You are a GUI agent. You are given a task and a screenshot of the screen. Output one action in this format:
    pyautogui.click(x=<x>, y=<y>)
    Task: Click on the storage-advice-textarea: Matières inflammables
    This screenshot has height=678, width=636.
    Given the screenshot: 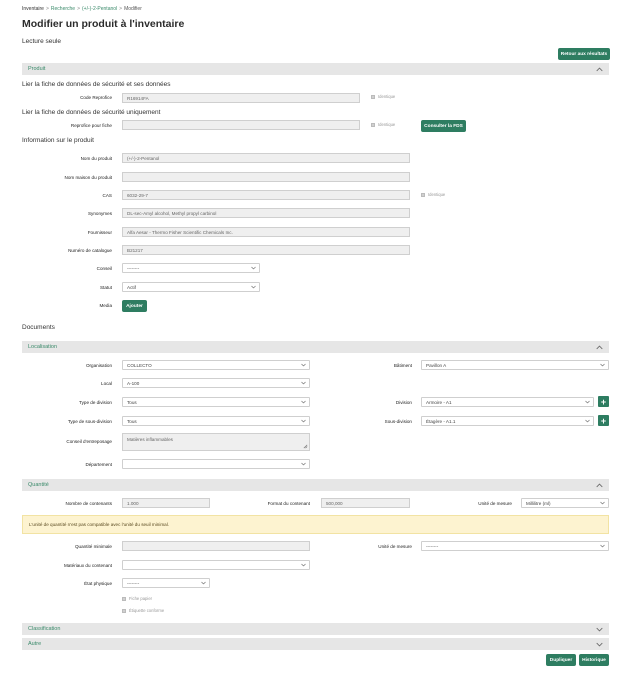 What is the action you would take?
    pyautogui.click(x=216, y=442)
    